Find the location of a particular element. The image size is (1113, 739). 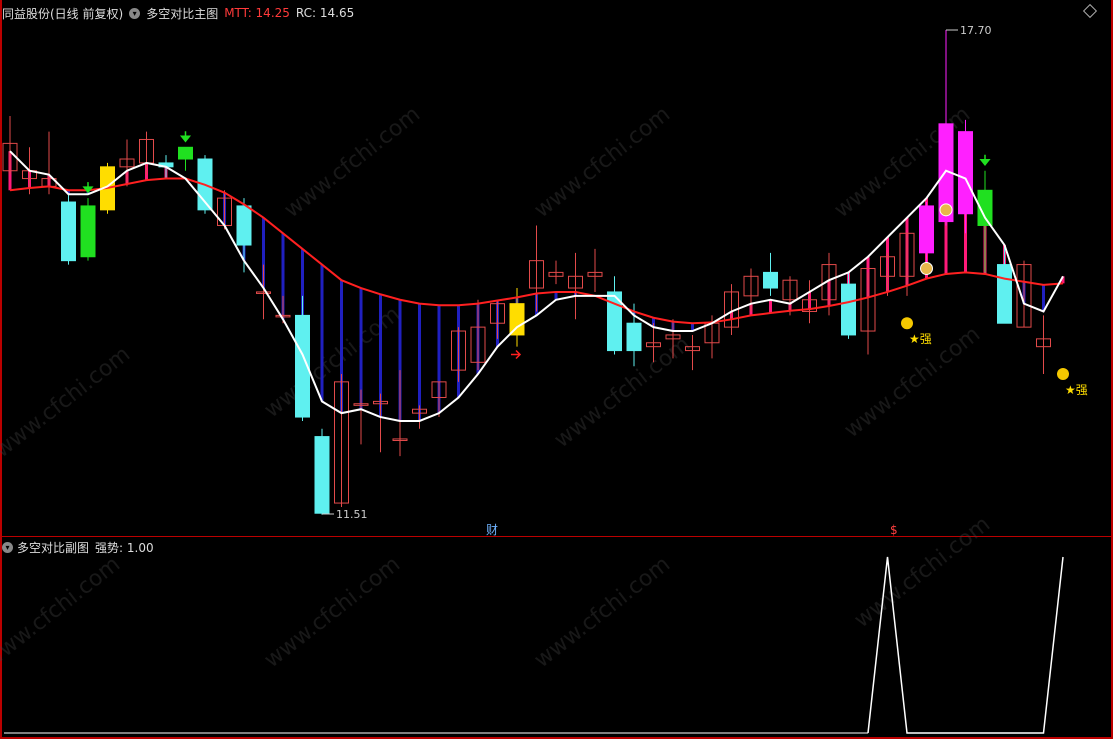

finance-marker: 财 is located at coordinates (492, 530).